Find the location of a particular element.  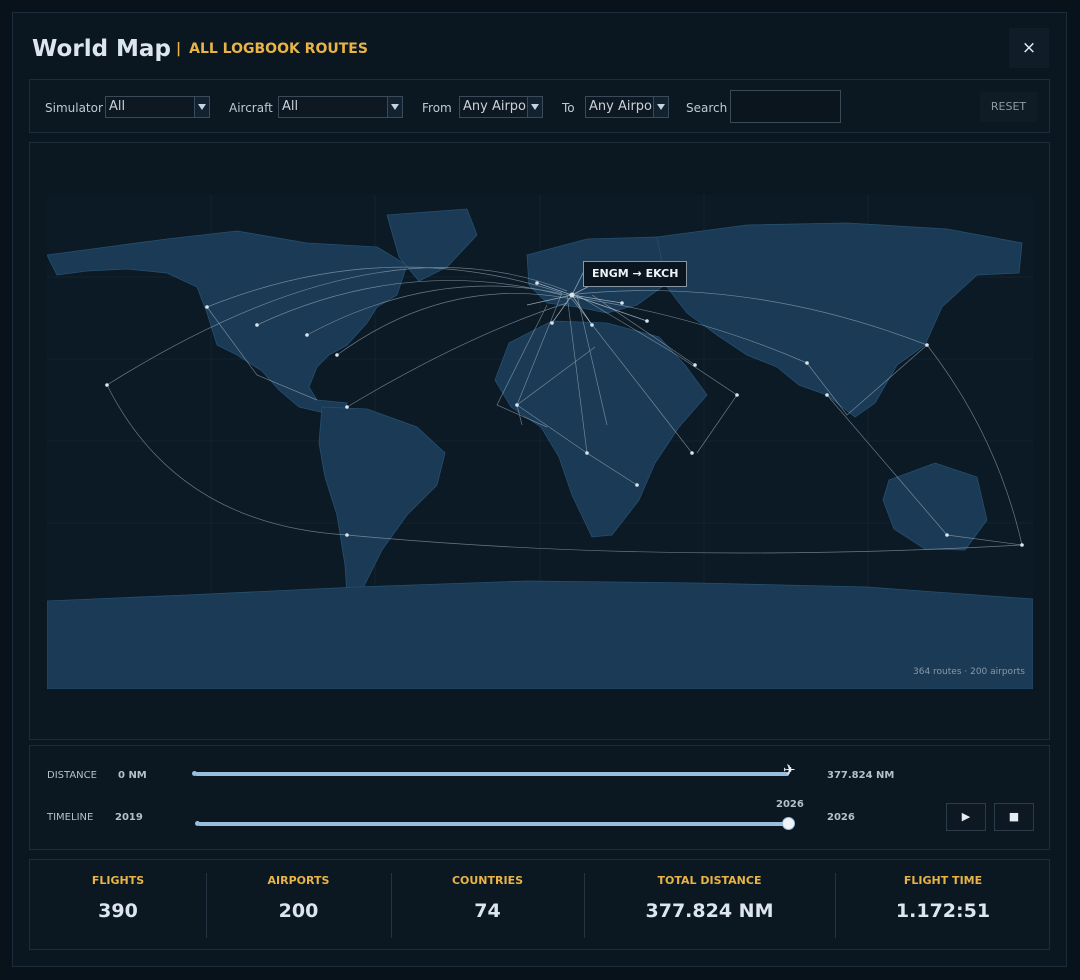

stat-airports: AIRPORTS 200 is located at coordinates (298, 905).